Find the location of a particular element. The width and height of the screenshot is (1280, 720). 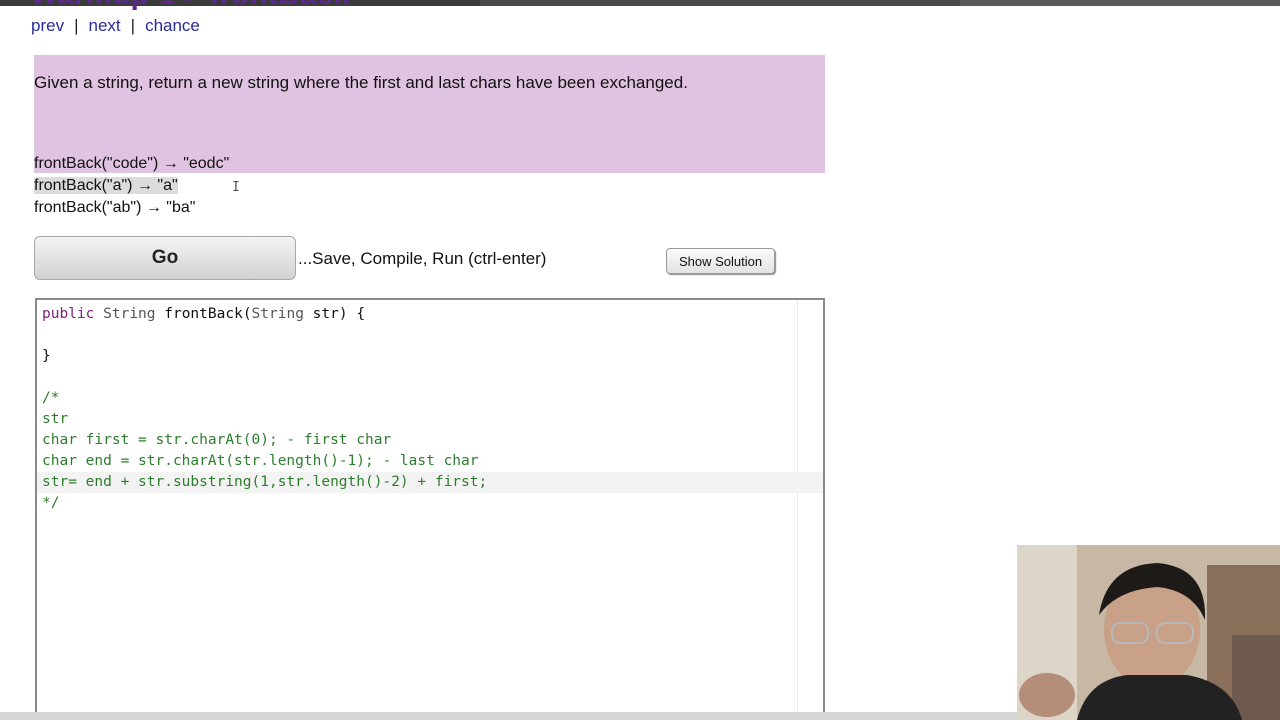

webcam-person-image is located at coordinates (1148, 632).